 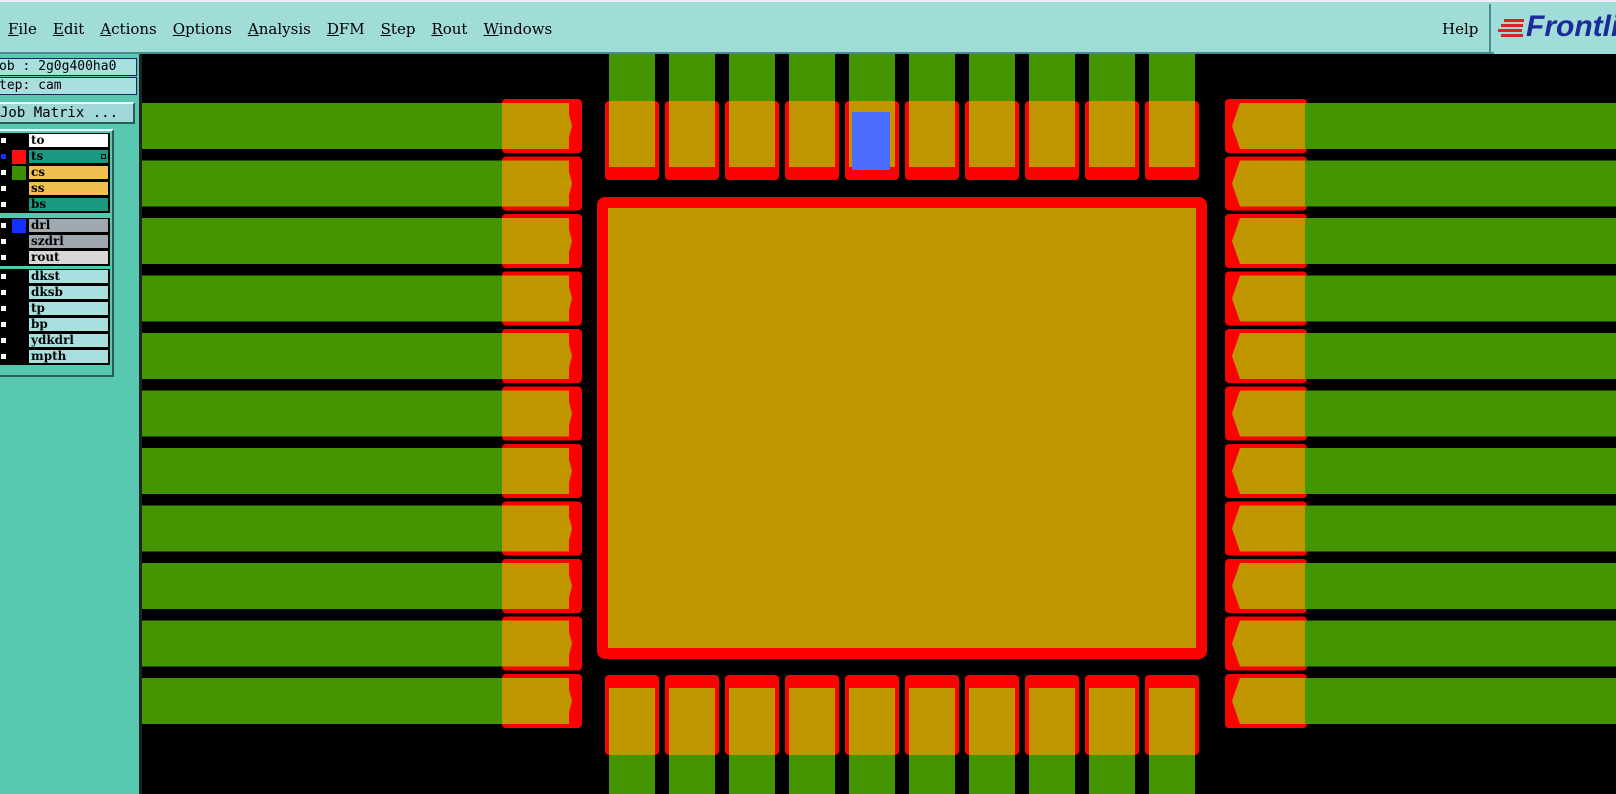 I want to click on layer-row-drl: drl, so click(x=55, y=226).